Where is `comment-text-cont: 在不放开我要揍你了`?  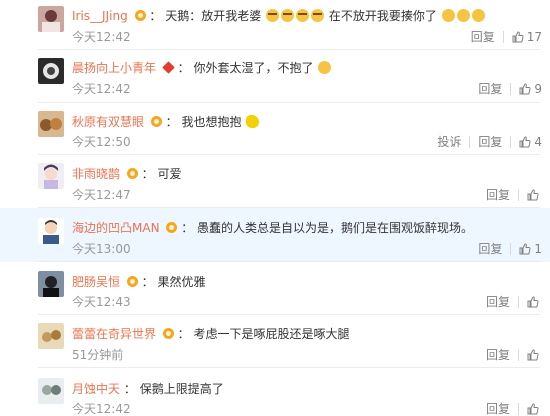
comment-text-cont: 在不放开我要揍你了 is located at coordinates (382, 16).